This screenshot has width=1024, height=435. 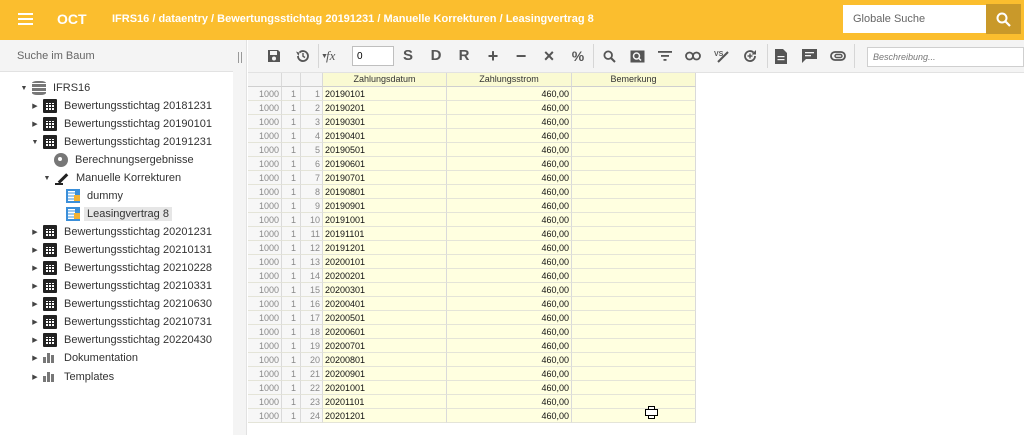 I want to click on tree-item-stichtag-20201231: ▶ Bewertungsstichtag 20201231, so click(x=121, y=232).